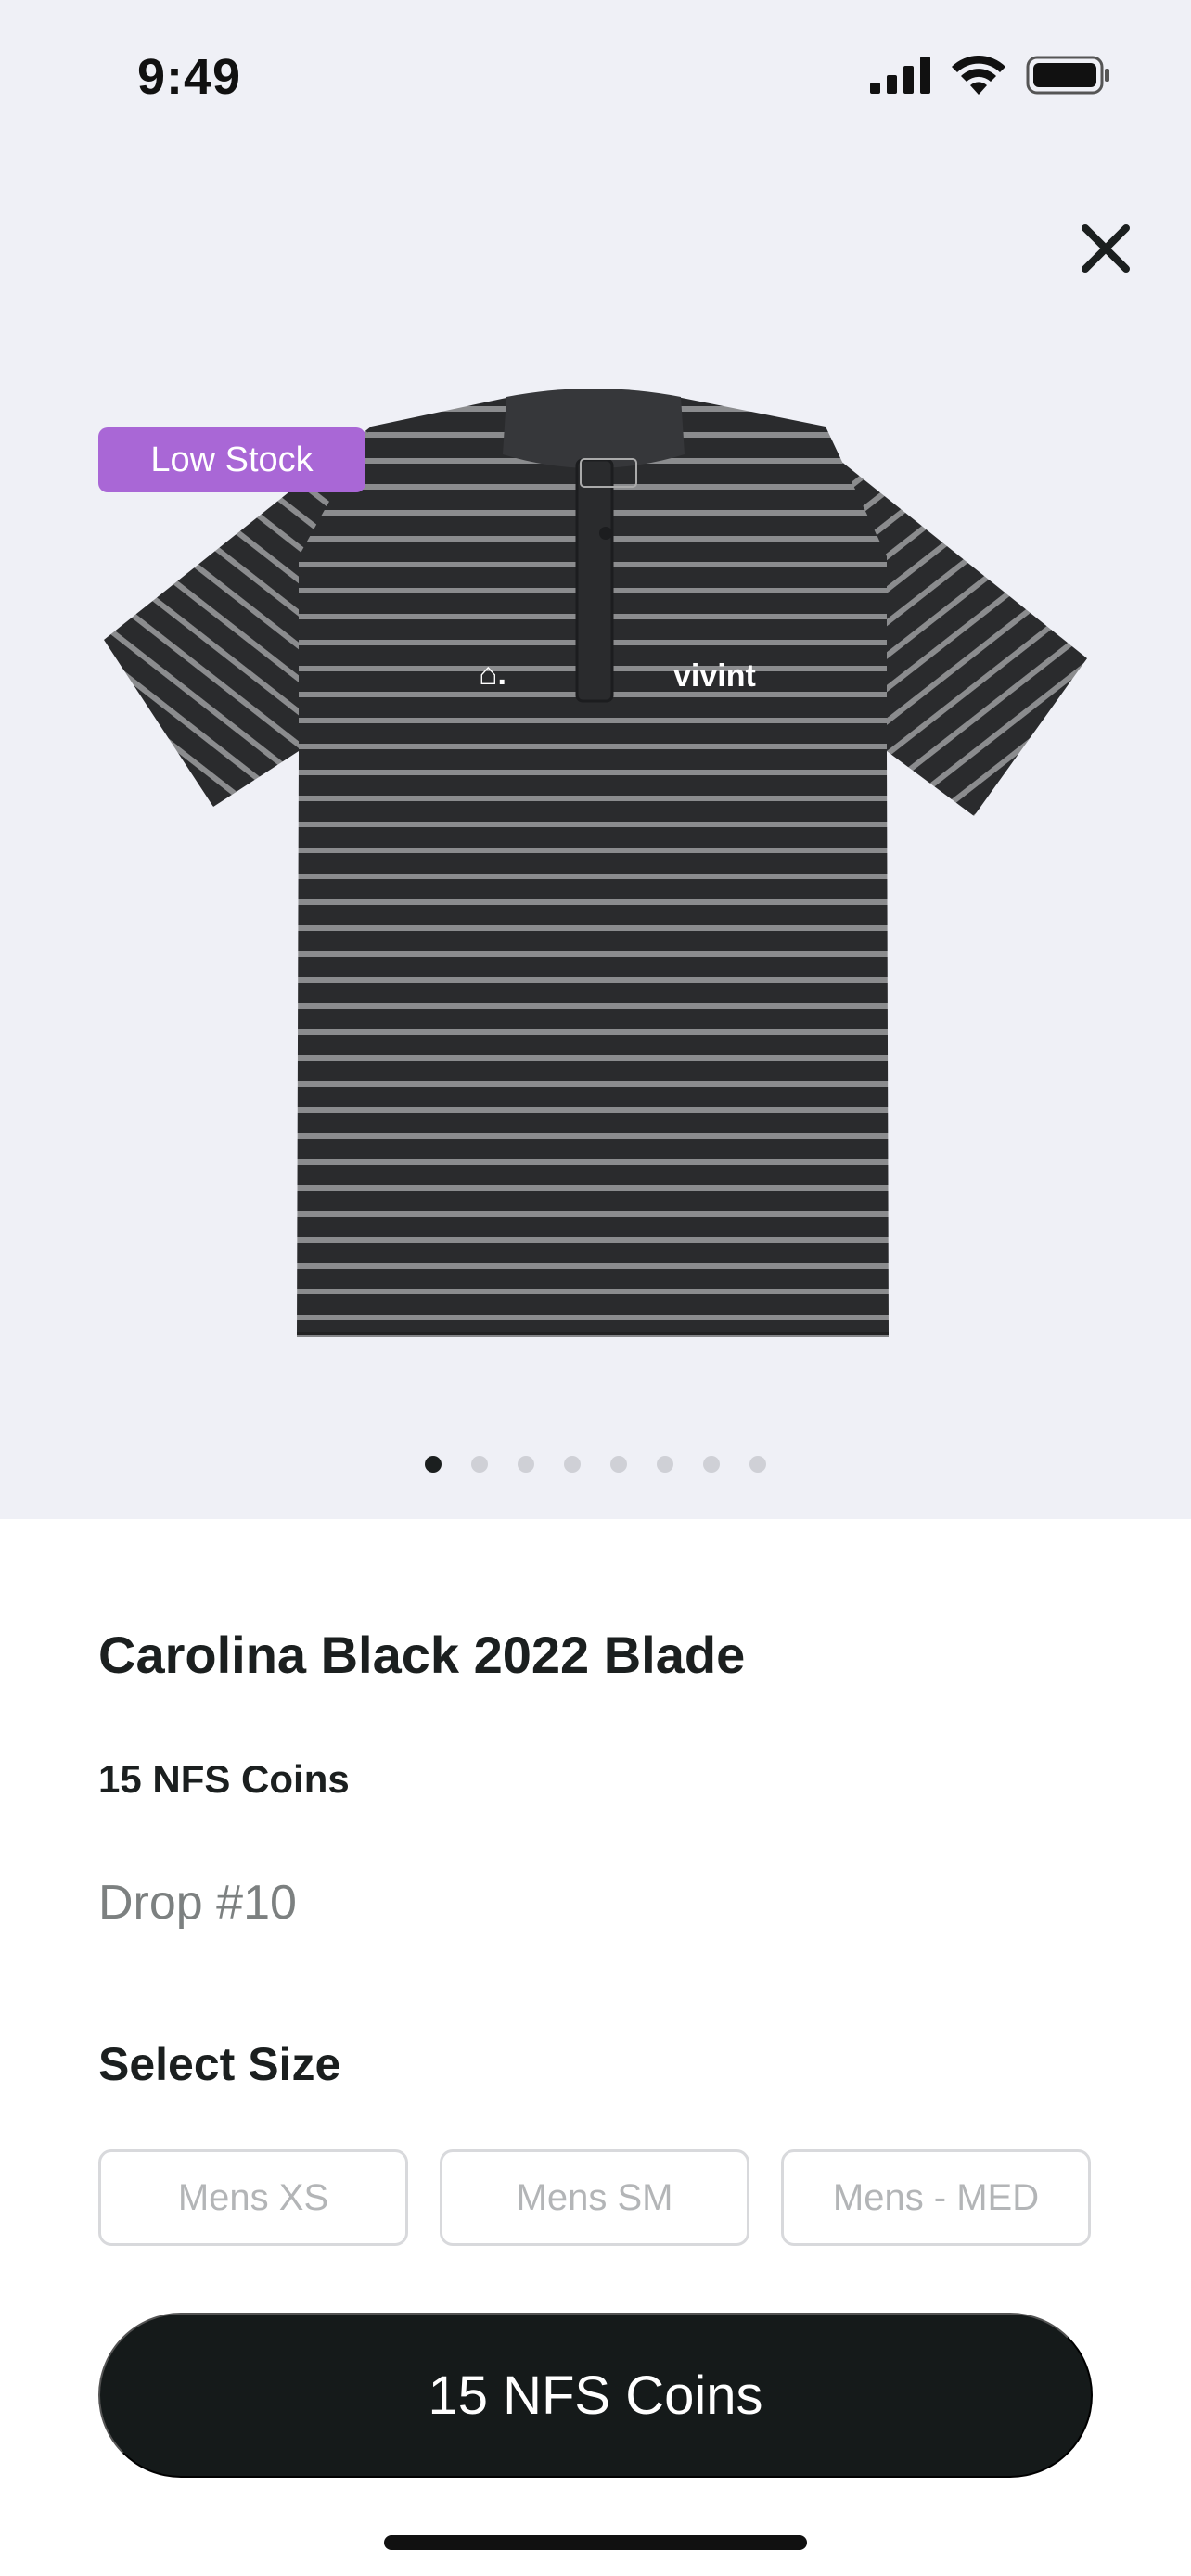  I want to click on logo-mark: ⌂., so click(492, 675).